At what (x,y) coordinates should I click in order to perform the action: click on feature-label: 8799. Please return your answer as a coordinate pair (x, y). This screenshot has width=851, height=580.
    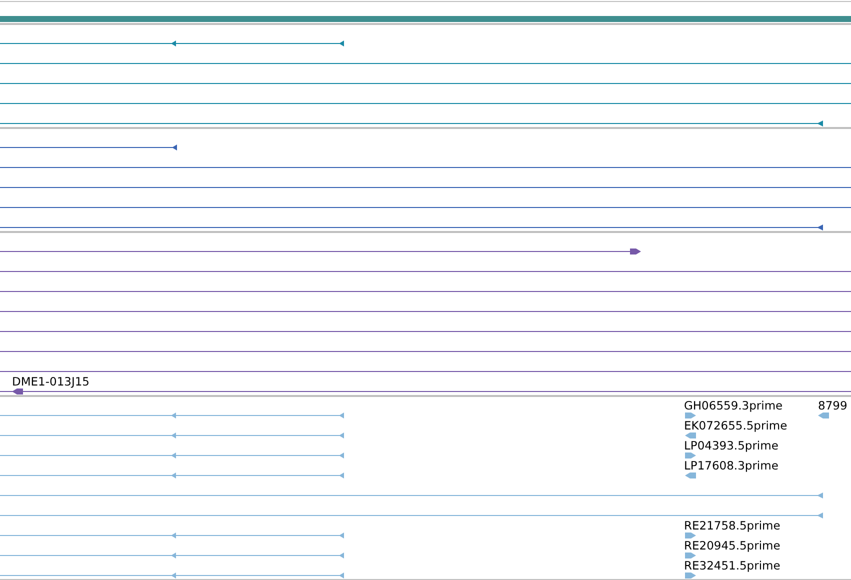
    Looking at the image, I should click on (833, 405).